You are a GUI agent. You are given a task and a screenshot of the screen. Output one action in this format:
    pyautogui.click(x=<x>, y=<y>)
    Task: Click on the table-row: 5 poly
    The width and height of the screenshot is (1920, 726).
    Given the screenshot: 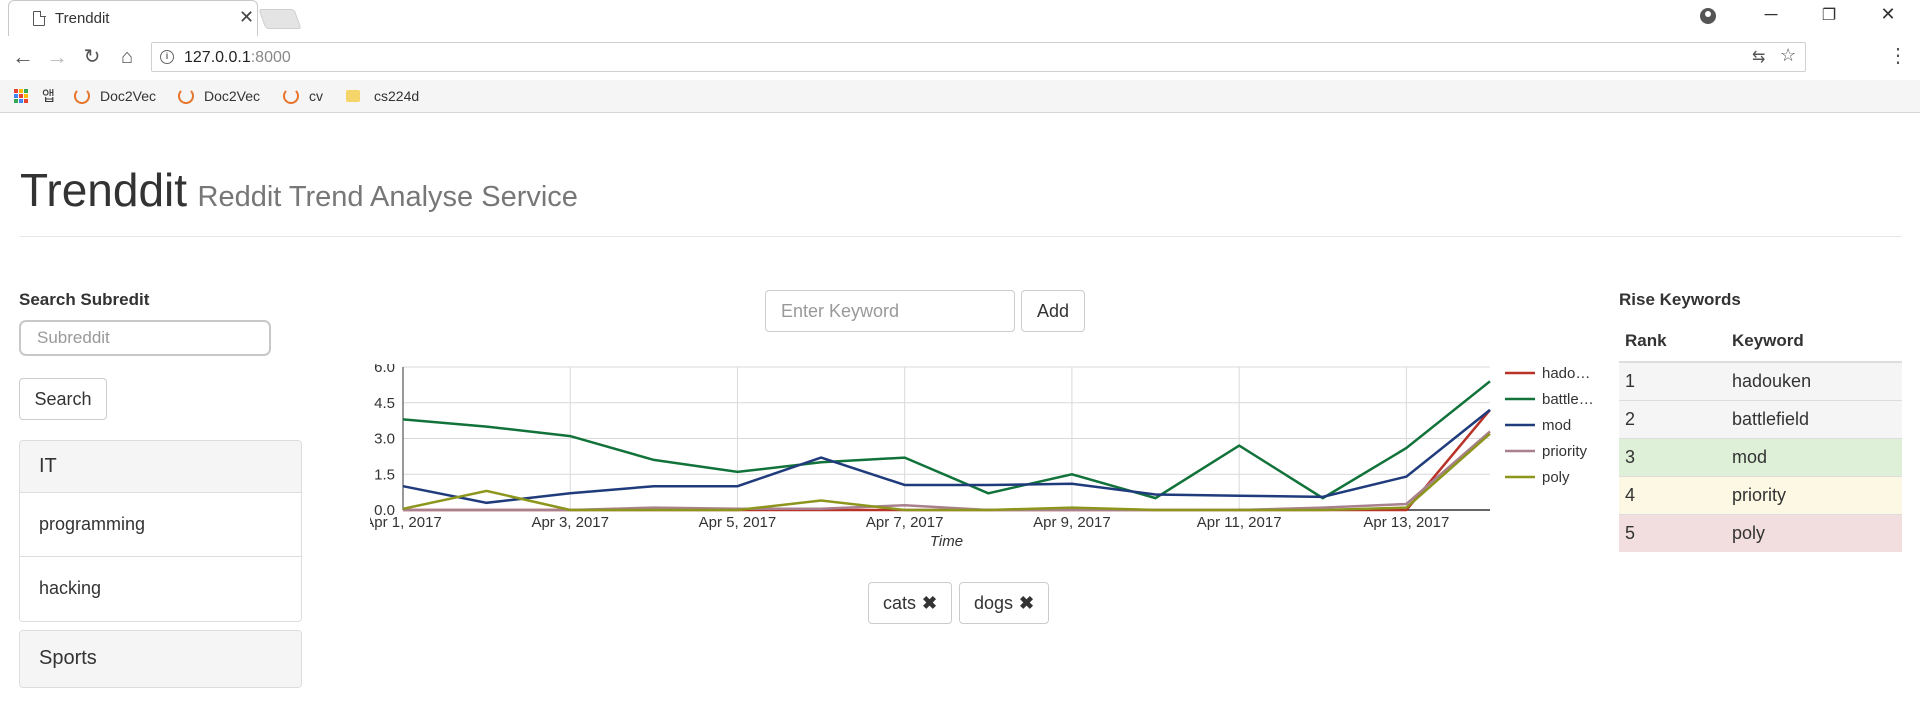 What is the action you would take?
    pyautogui.click(x=1760, y=532)
    